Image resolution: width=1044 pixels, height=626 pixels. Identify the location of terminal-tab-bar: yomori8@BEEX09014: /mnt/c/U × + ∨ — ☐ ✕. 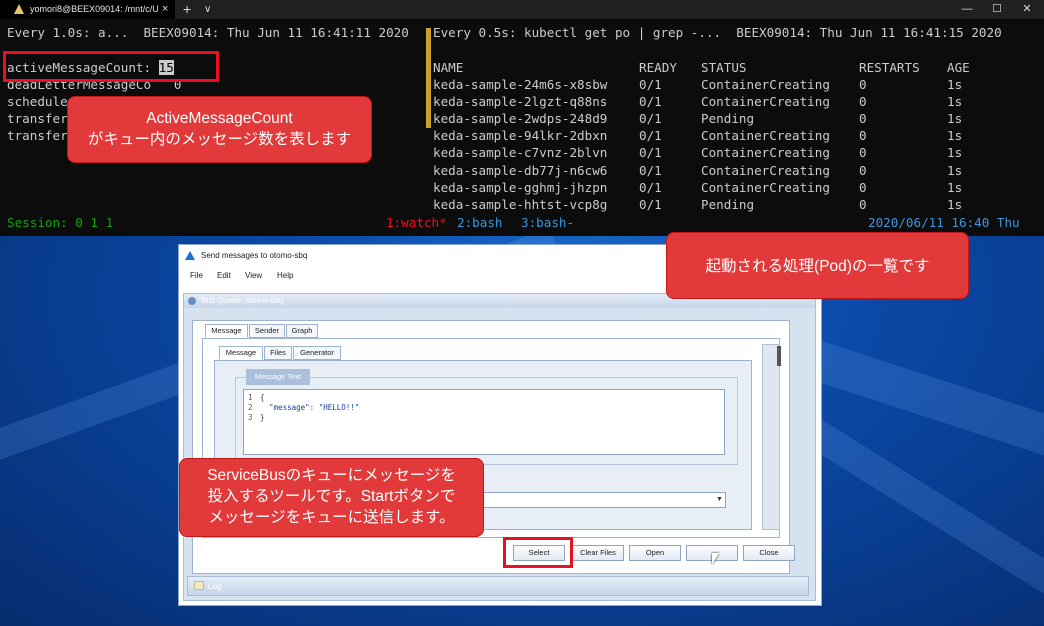
(522, 9).